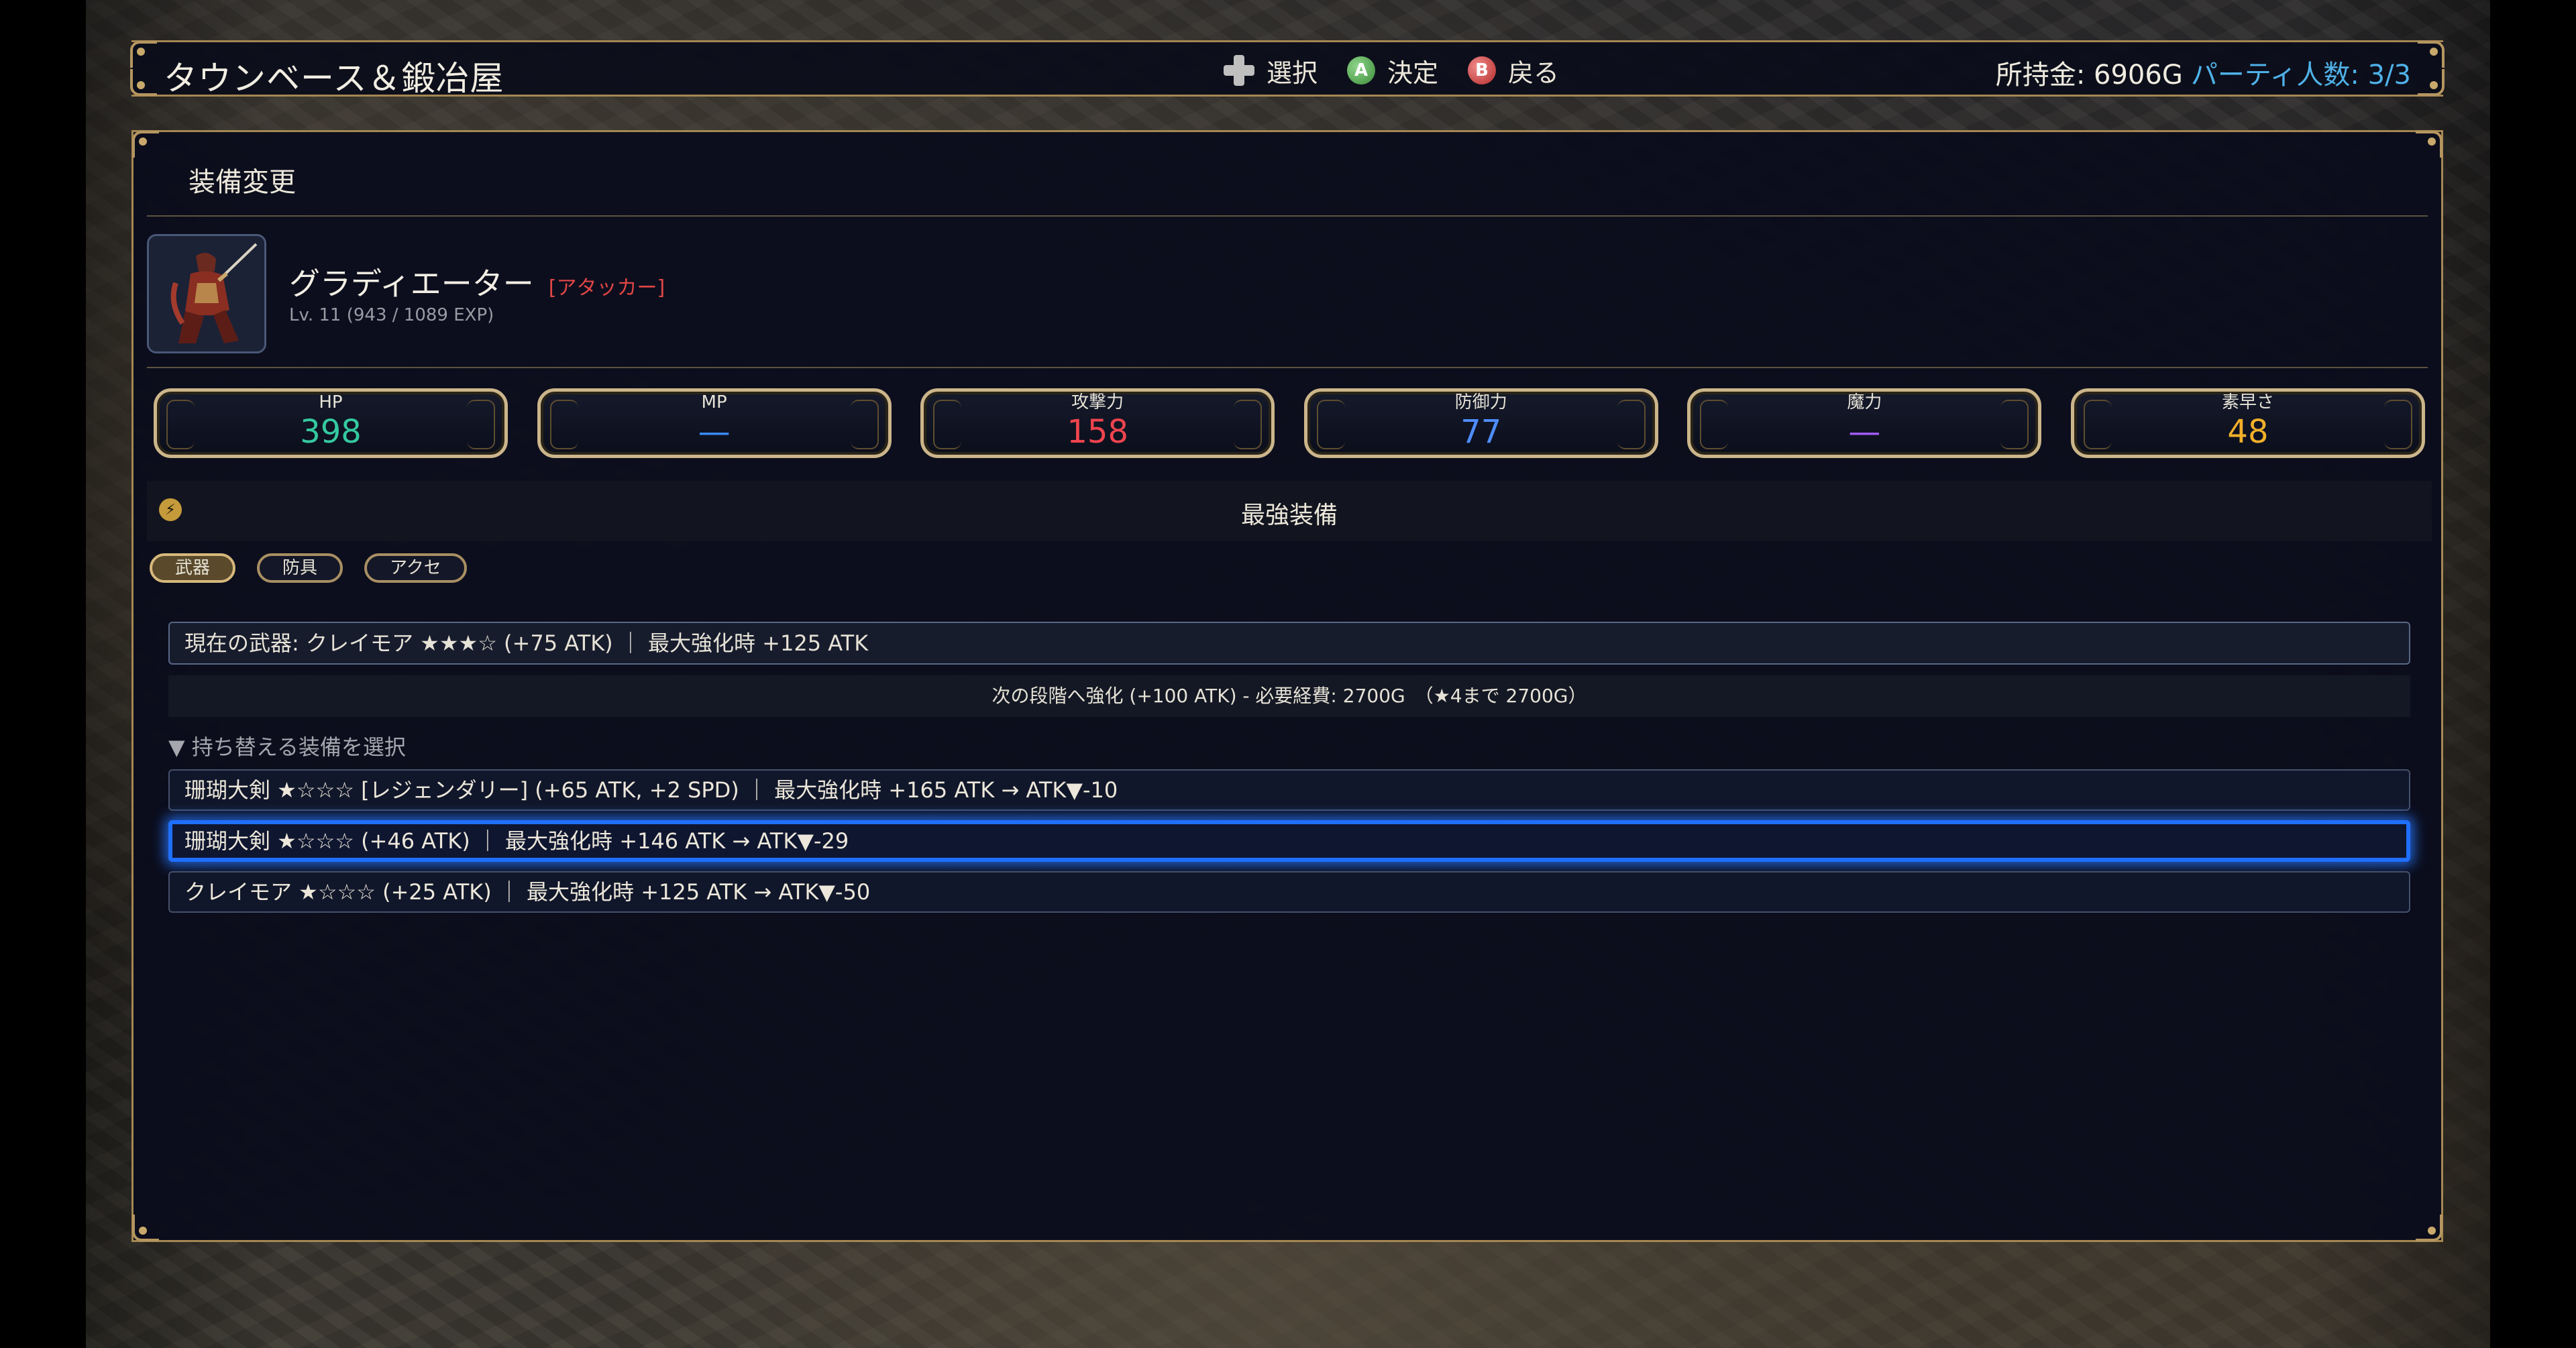 Image resolution: width=2576 pixels, height=1348 pixels. I want to click on equip-category-tabs: 武器 防具 アクセ, so click(308, 568).